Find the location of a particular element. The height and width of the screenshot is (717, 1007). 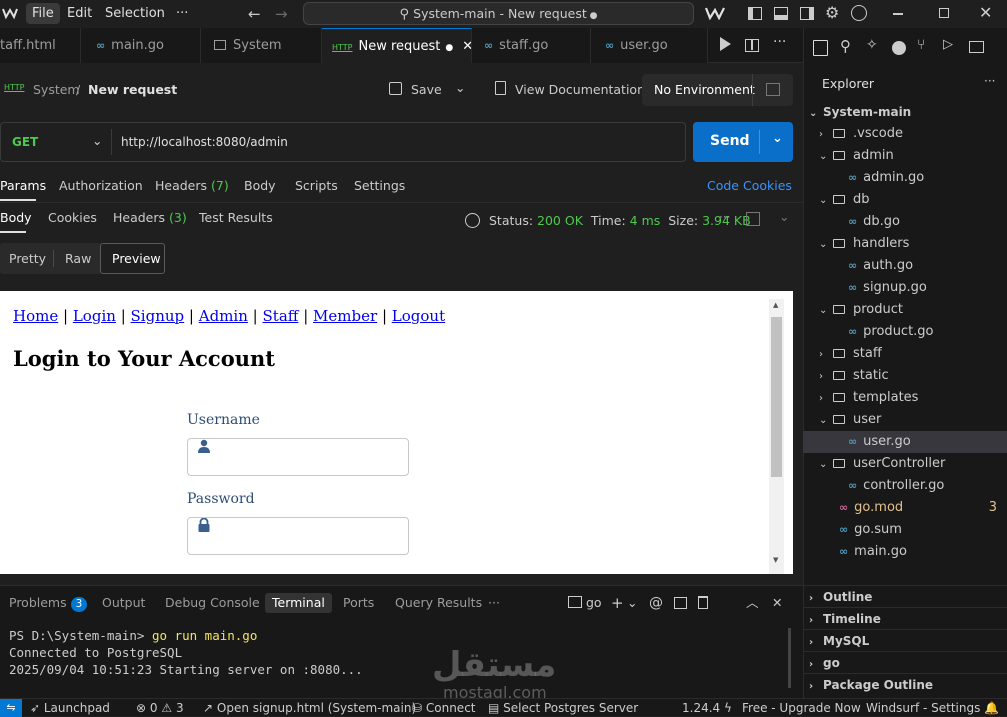

tab-main-go: ∞ main.go is located at coordinates (141, 45).